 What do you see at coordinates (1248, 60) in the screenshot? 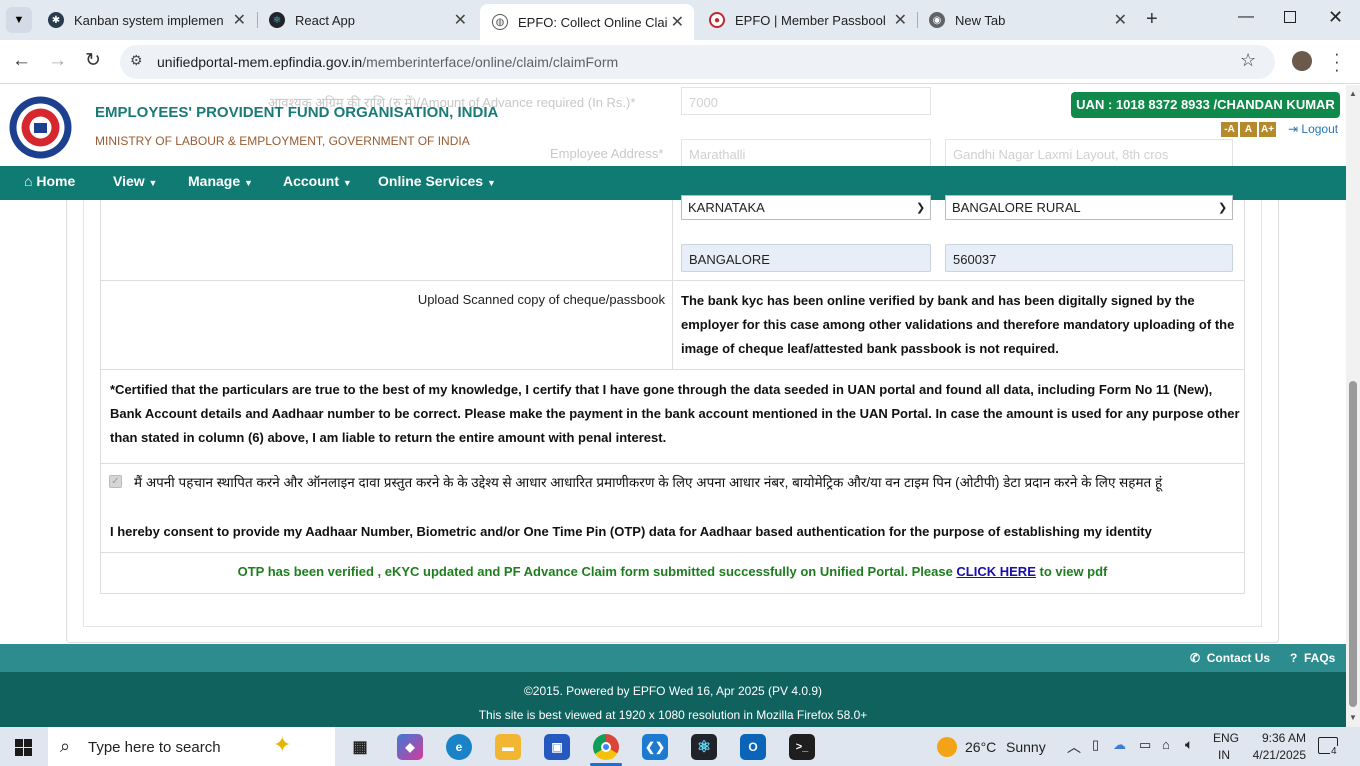
I see `bookmark-star-icon: ☆` at bounding box center [1248, 60].